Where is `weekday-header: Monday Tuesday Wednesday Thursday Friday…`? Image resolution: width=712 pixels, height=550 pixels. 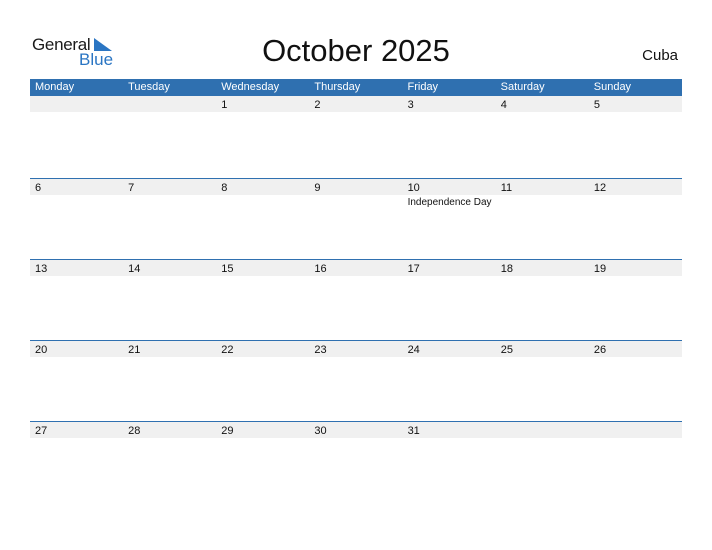 weekday-header: Monday Tuesday Wednesday Thursday Friday… is located at coordinates (356, 87).